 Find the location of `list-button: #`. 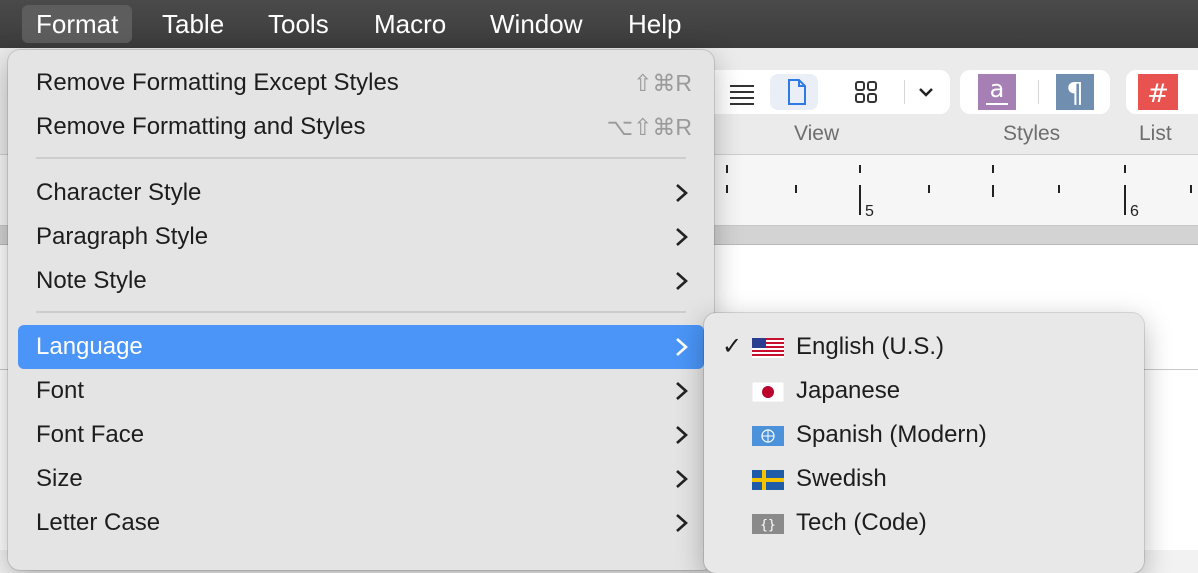

list-button: # is located at coordinates (1158, 92).